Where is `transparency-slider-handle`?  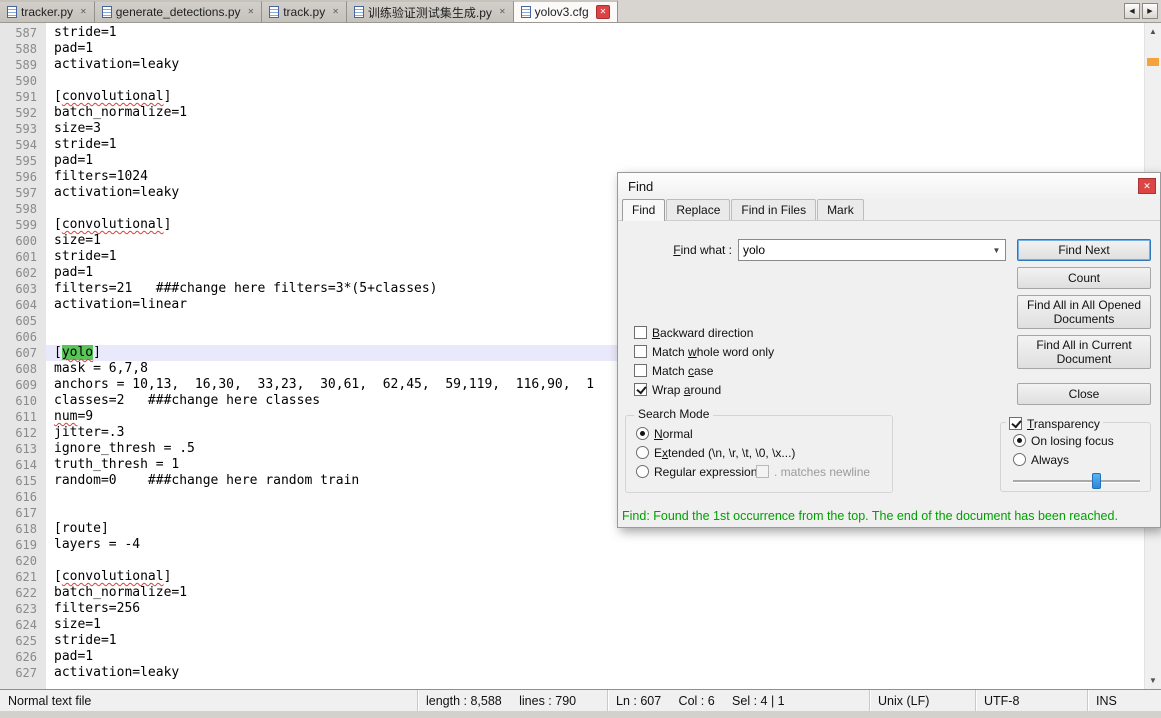 transparency-slider-handle is located at coordinates (1096, 481).